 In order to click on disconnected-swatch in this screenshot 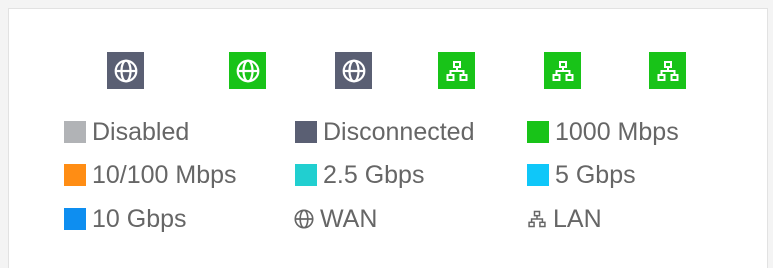, I will do `click(306, 132)`.